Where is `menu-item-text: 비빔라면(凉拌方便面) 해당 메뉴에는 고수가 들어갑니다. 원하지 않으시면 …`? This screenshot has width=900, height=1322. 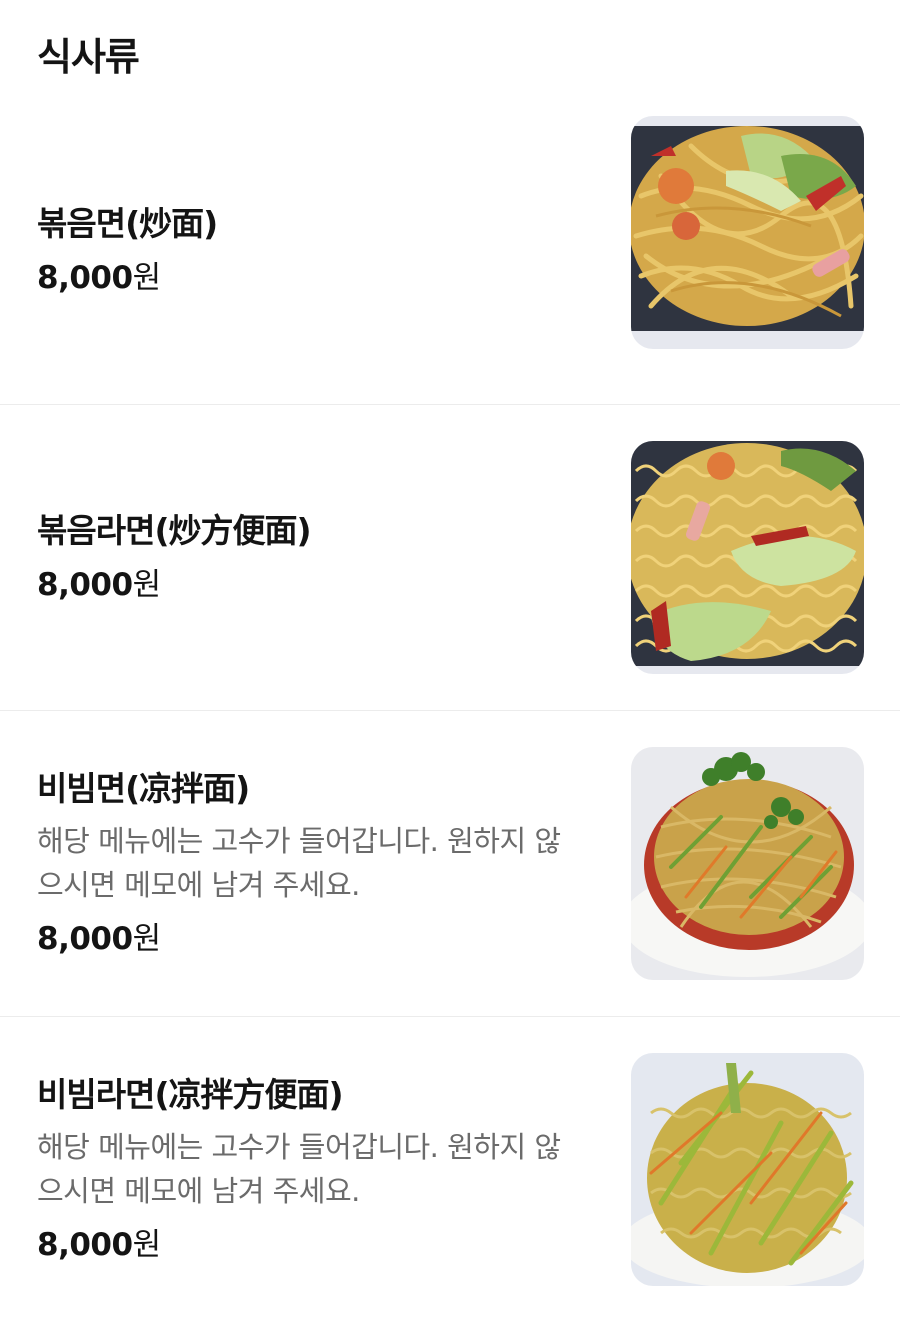 menu-item-text: 비빔라면(凉拌方便面) 해당 메뉴에는 고수가 들어갑니다. 원하지 않으시면 … is located at coordinates (307, 1169).